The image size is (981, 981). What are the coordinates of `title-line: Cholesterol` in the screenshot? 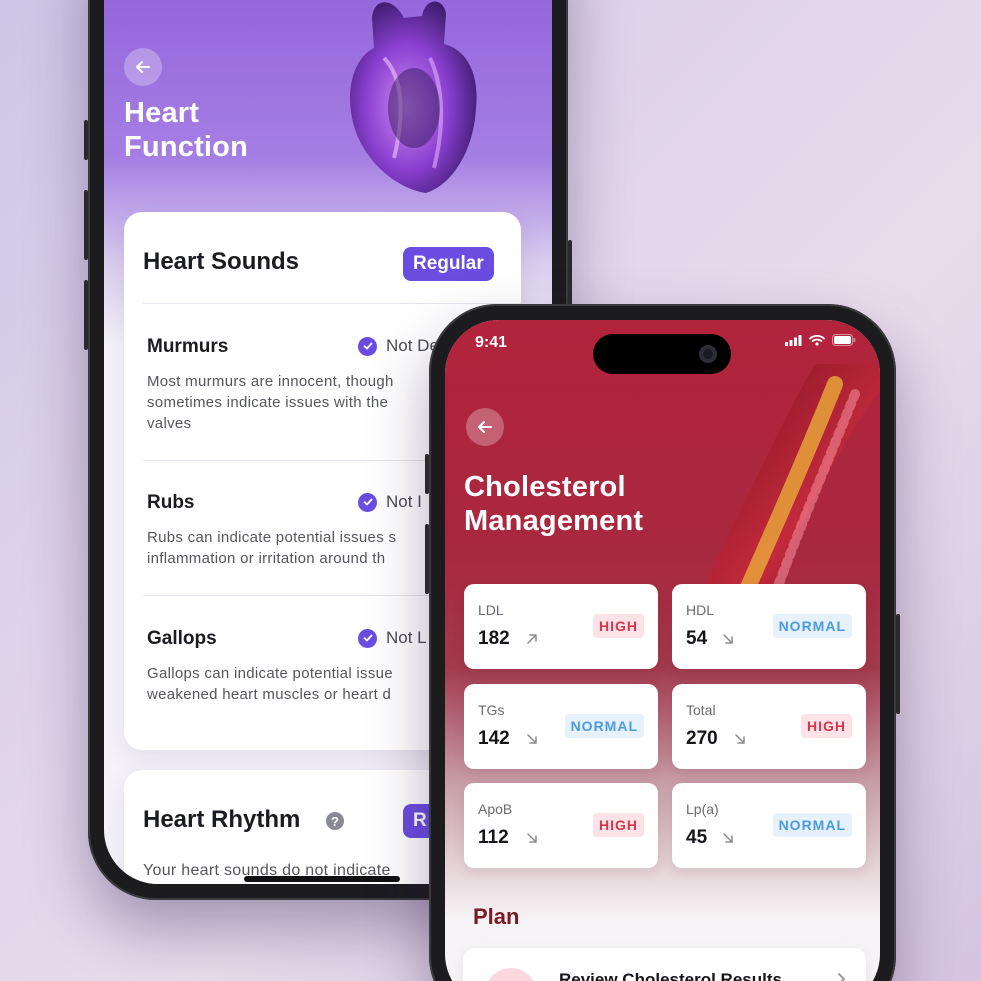 It's located at (545, 487).